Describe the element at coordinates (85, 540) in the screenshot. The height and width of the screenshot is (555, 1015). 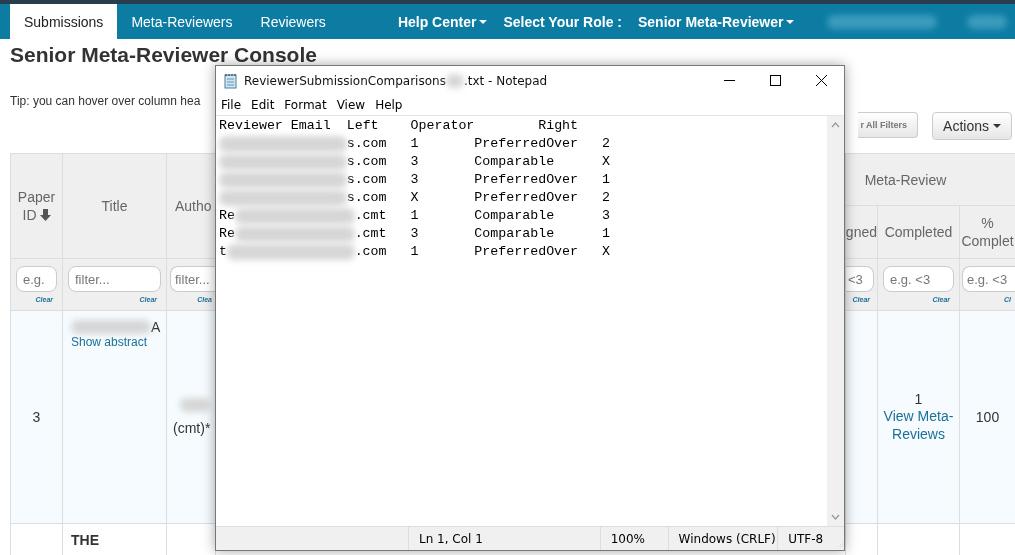
I see `paper-title: THE` at that location.